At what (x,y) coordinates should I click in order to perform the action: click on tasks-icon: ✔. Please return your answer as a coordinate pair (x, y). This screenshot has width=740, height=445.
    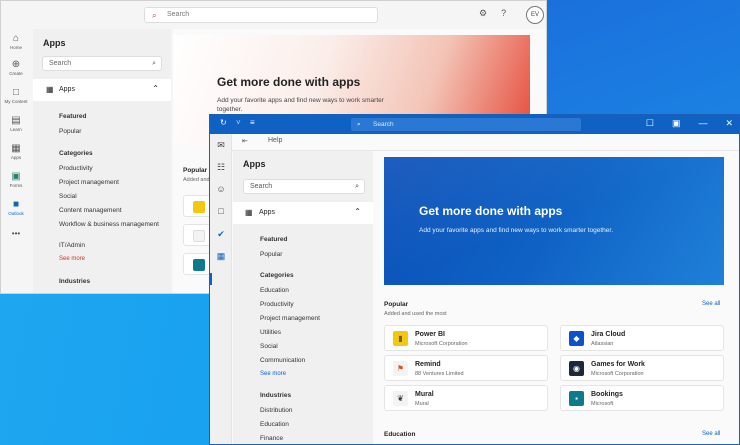
    Looking at the image, I should click on (221, 234).